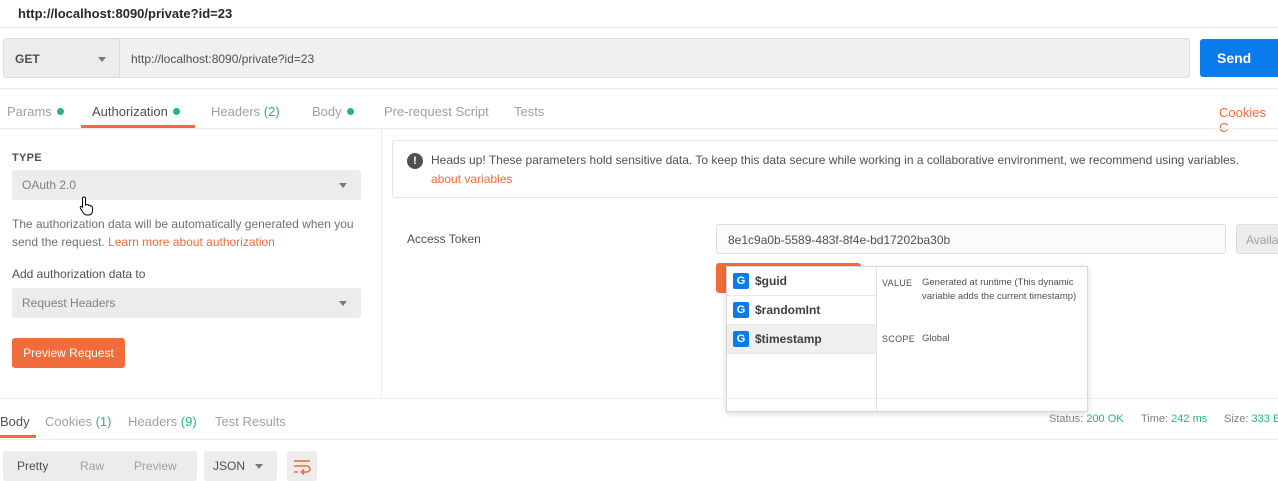  Describe the element at coordinates (155, 466) in the screenshot. I see `view-preview-button: Preview` at that location.